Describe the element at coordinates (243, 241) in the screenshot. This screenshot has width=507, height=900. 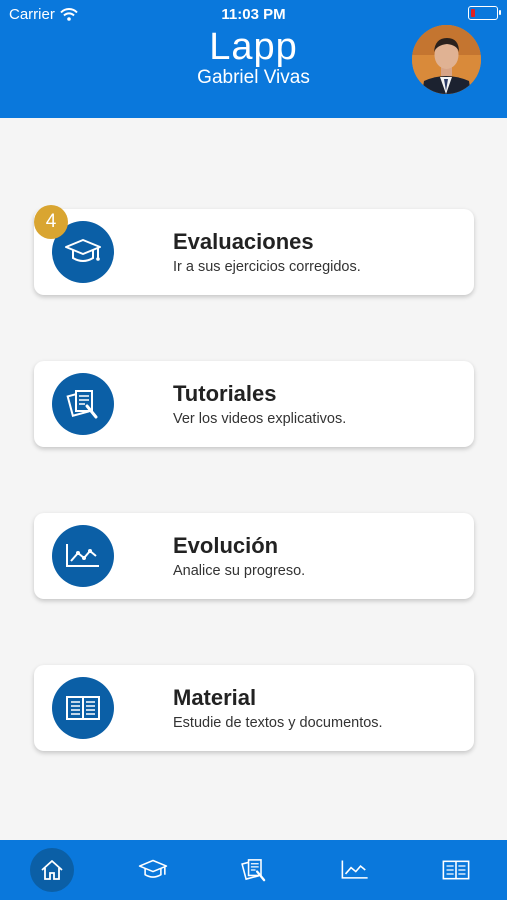
I see `card-title: Evaluaciones` at that location.